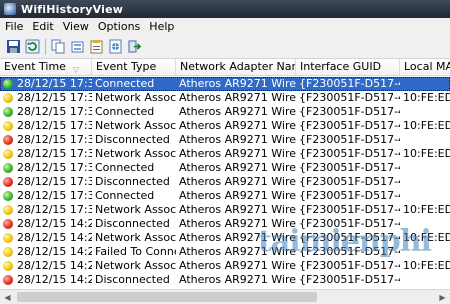  What do you see at coordinates (225, 47) in the screenshot?
I see `toolbar` at bounding box center [225, 47].